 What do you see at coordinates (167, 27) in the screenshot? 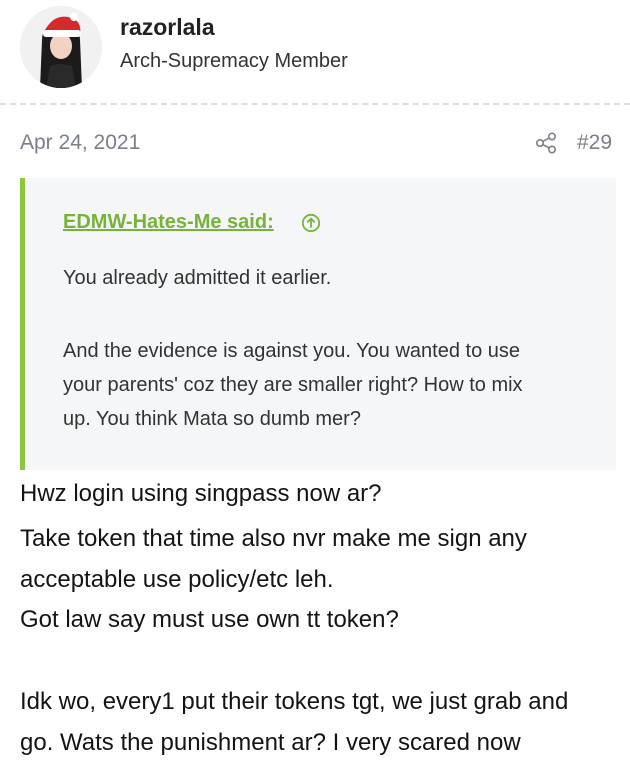
I see `username: razorlala` at bounding box center [167, 27].